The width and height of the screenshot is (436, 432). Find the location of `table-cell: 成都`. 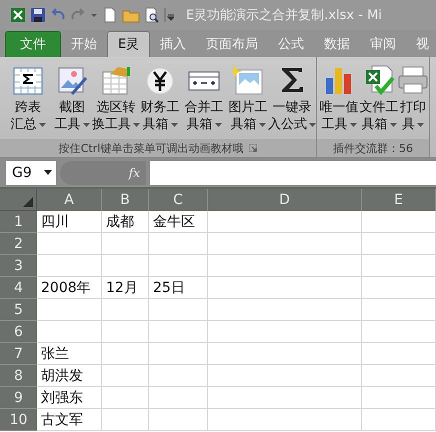

table-cell: 成都 is located at coordinates (125, 222).